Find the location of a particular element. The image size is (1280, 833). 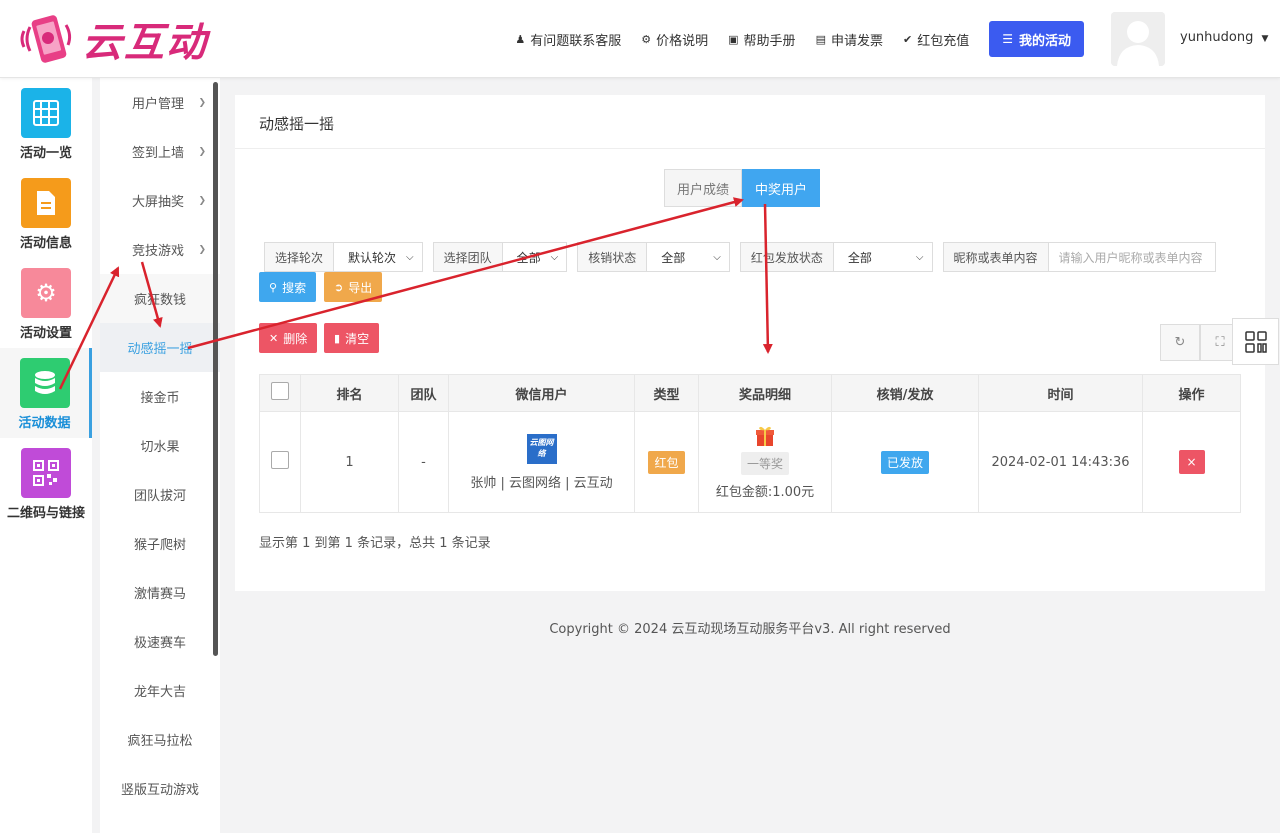

rail-item-activity-overview: 活动一览 is located at coordinates (46, 123).